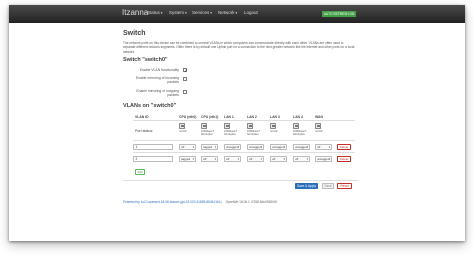  I want to click on port-select-cpu-eth1: tagged, so click(209, 147).